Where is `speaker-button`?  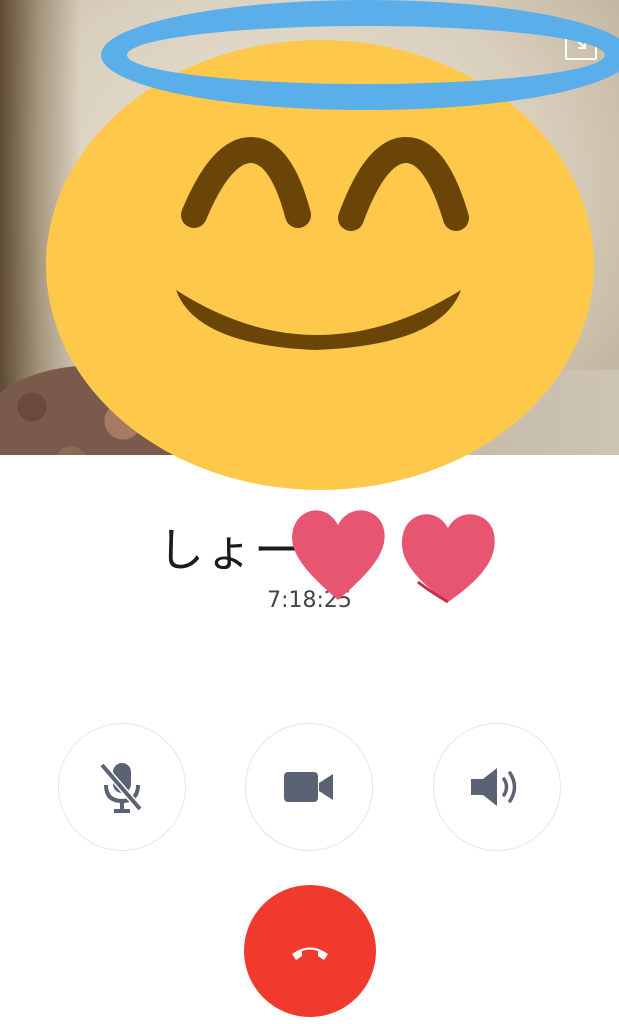 speaker-button is located at coordinates (497, 787).